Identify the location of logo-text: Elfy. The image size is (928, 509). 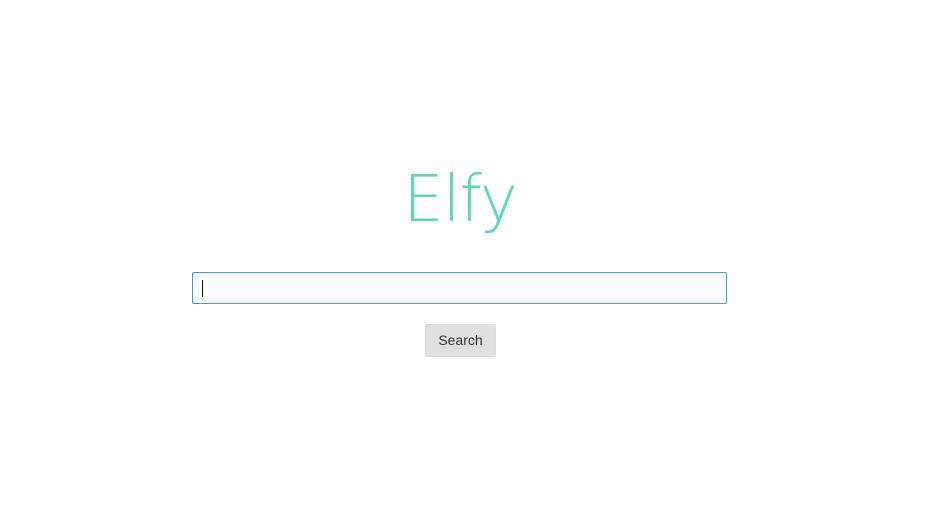
(460, 200).